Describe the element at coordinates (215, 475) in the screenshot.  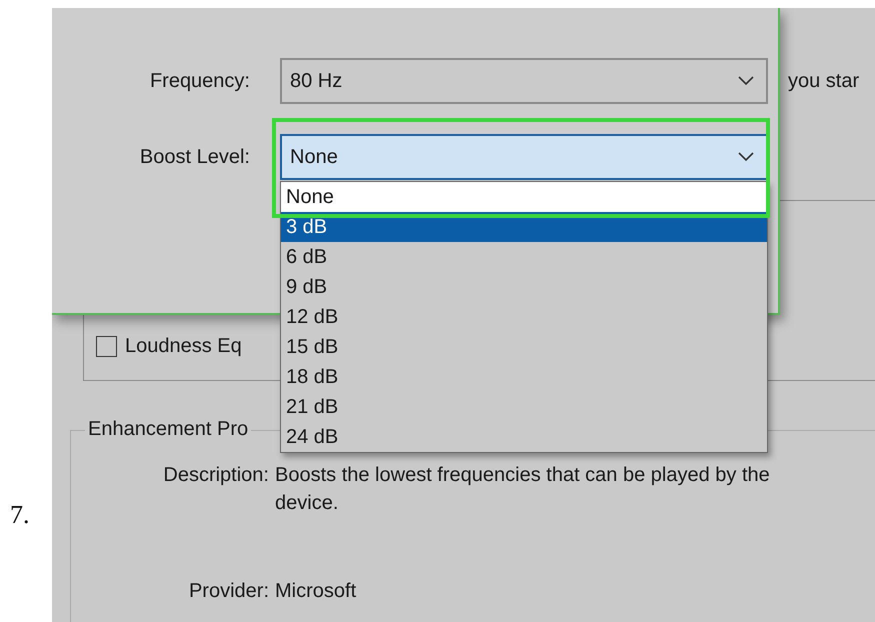
I see `description-label: Description:` at that location.